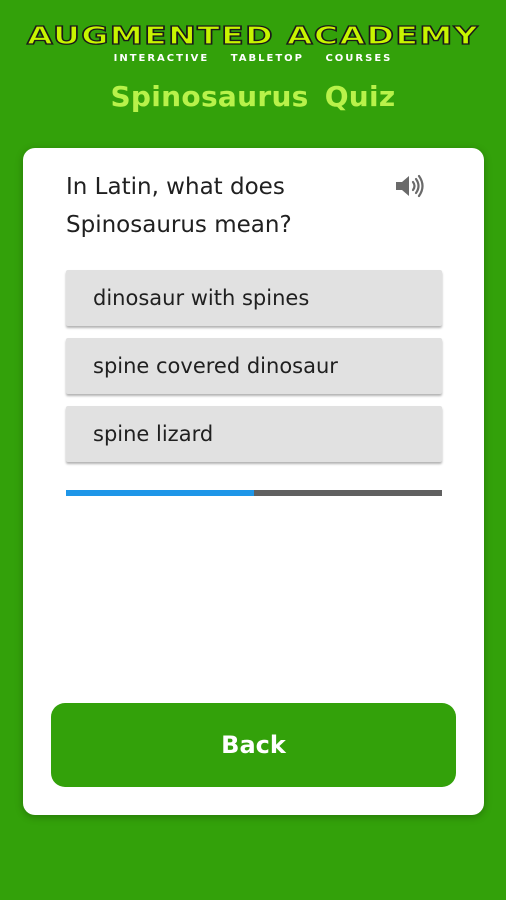  What do you see at coordinates (253, 58) in the screenshot?
I see `brand-subtitle: INTERACTIVE TABLETOP COURSES` at bounding box center [253, 58].